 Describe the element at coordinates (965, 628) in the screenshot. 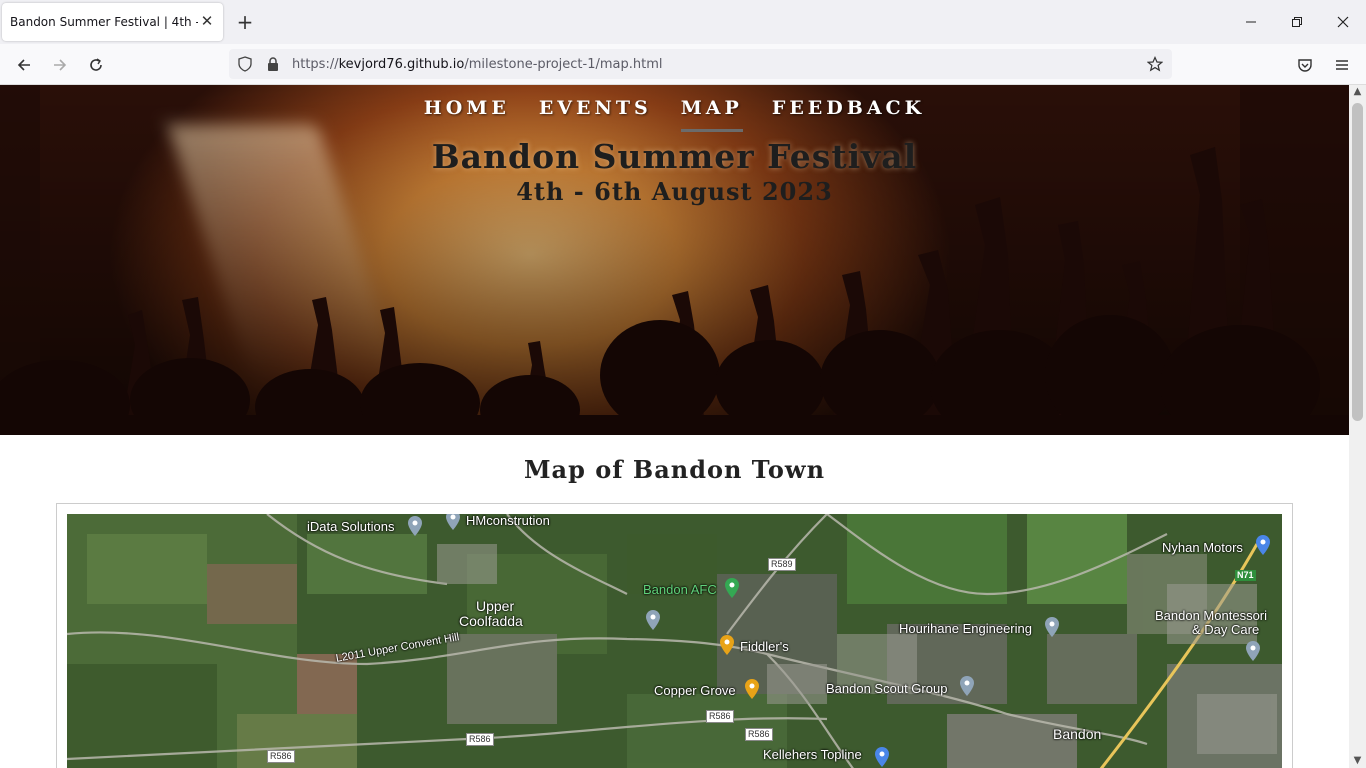

I see `map-label: Hourihane Engineering` at that location.